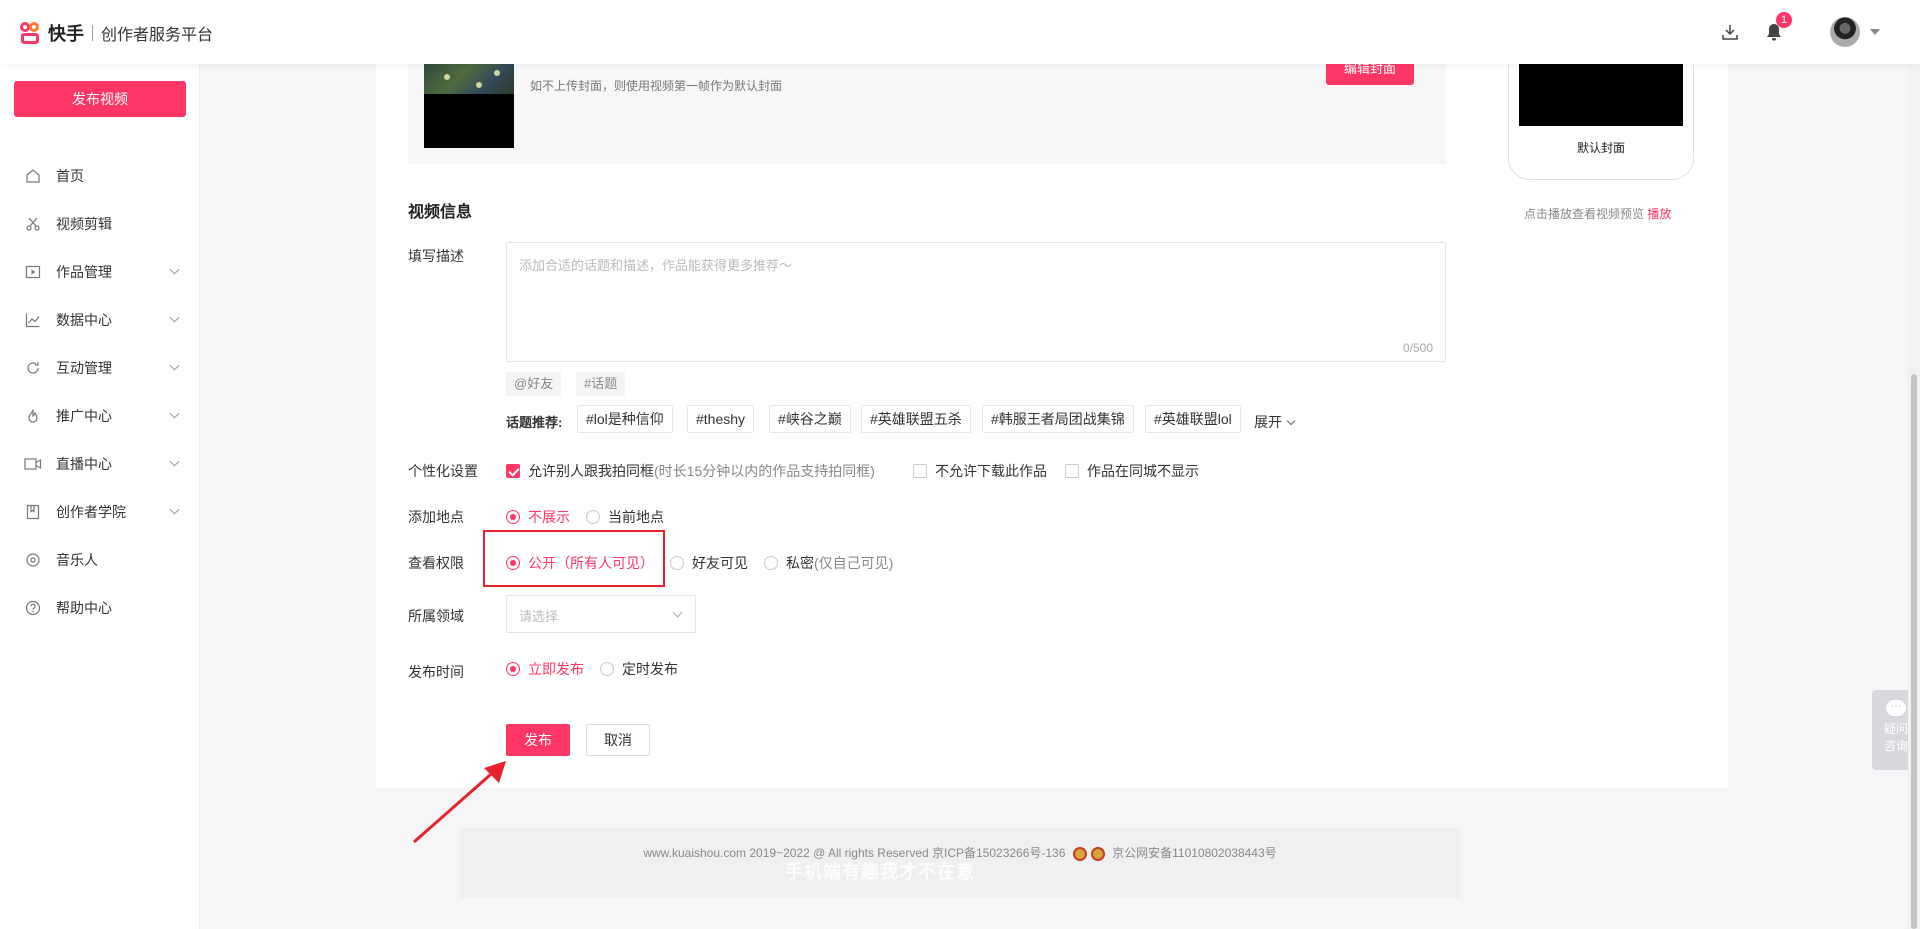  What do you see at coordinates (443, 471) in the screenshot?
I see `personal-settings-label: 个性化设置` at bounding box center [443, 471].